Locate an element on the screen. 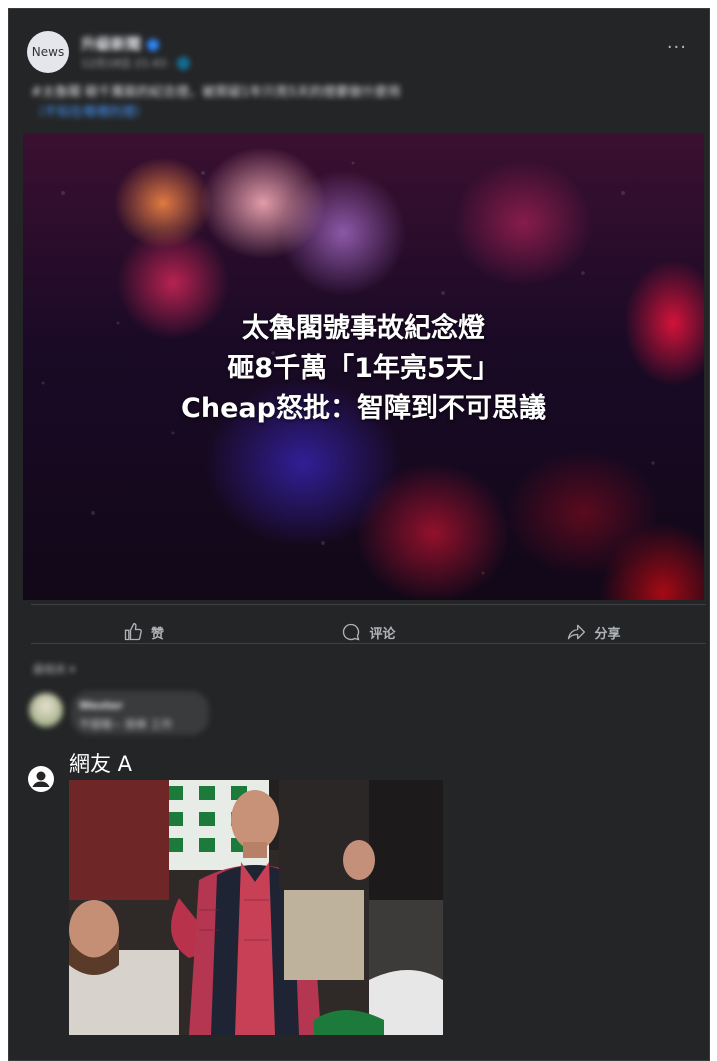 Image resolution: width=717 pixels, height=1061 pixels. like-button: 赞 is located at coordinates (143, 632).